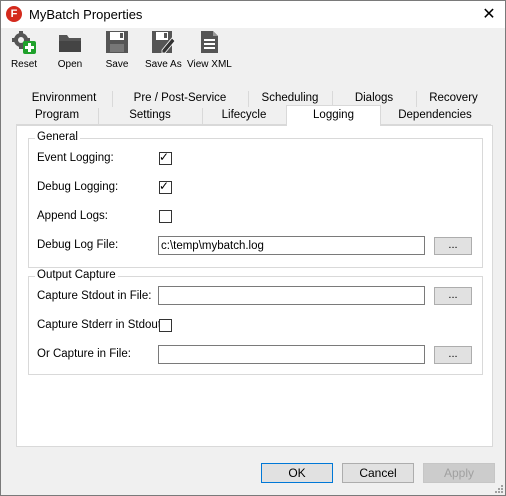 The height and width of the screenshot is (496, 506). I want to click on save-button: Save, so click(117, 51).